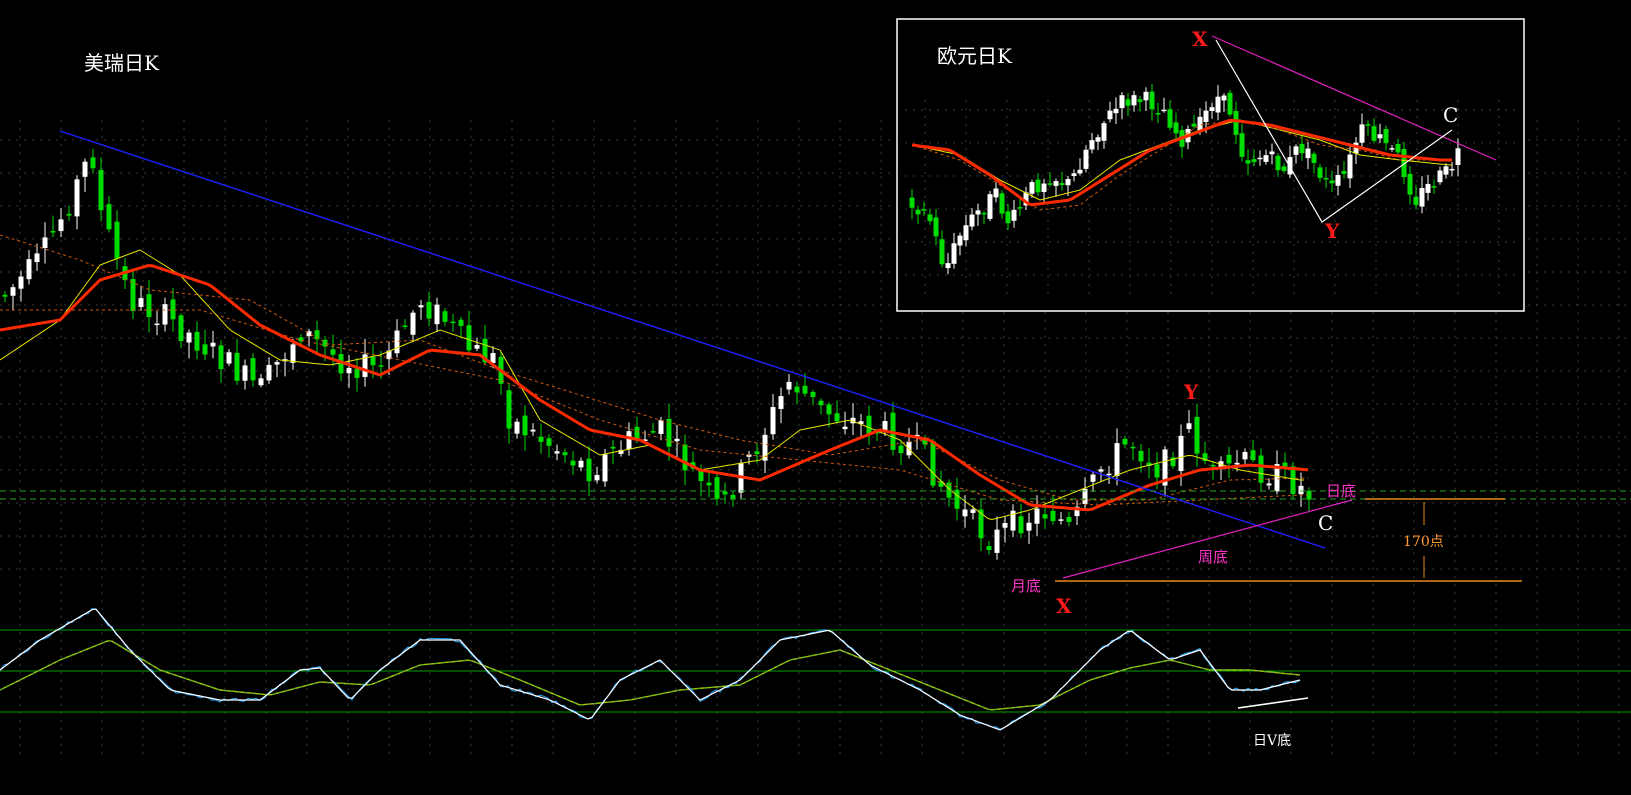 This screenshot has width=1631, height=795. I want to click on inset-label-y: Y, so click(1332, 231).